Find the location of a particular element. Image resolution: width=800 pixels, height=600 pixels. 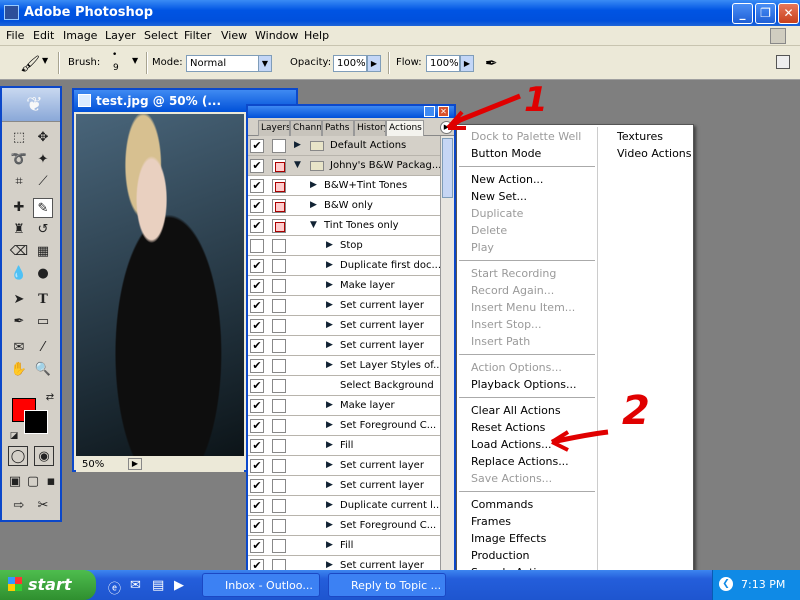

action-row: ✔ ▶ Default Actions is located at coordinates (344, 146).